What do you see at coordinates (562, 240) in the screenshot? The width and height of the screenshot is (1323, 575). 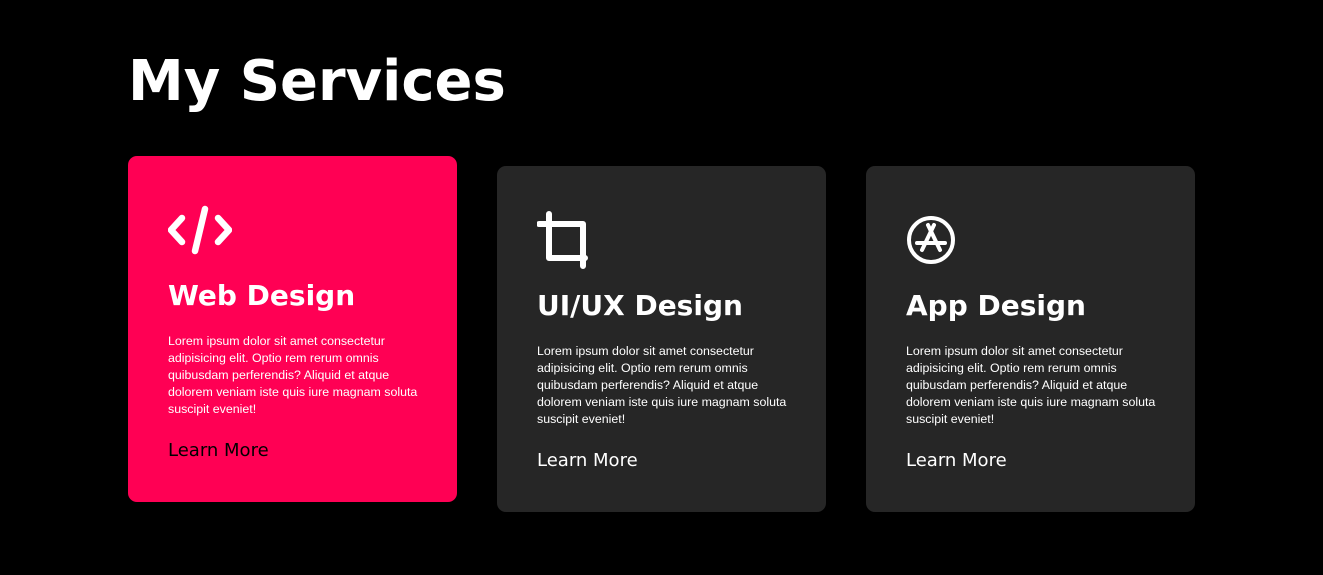 I see `crop-icon` at bounding box center [562, 240].